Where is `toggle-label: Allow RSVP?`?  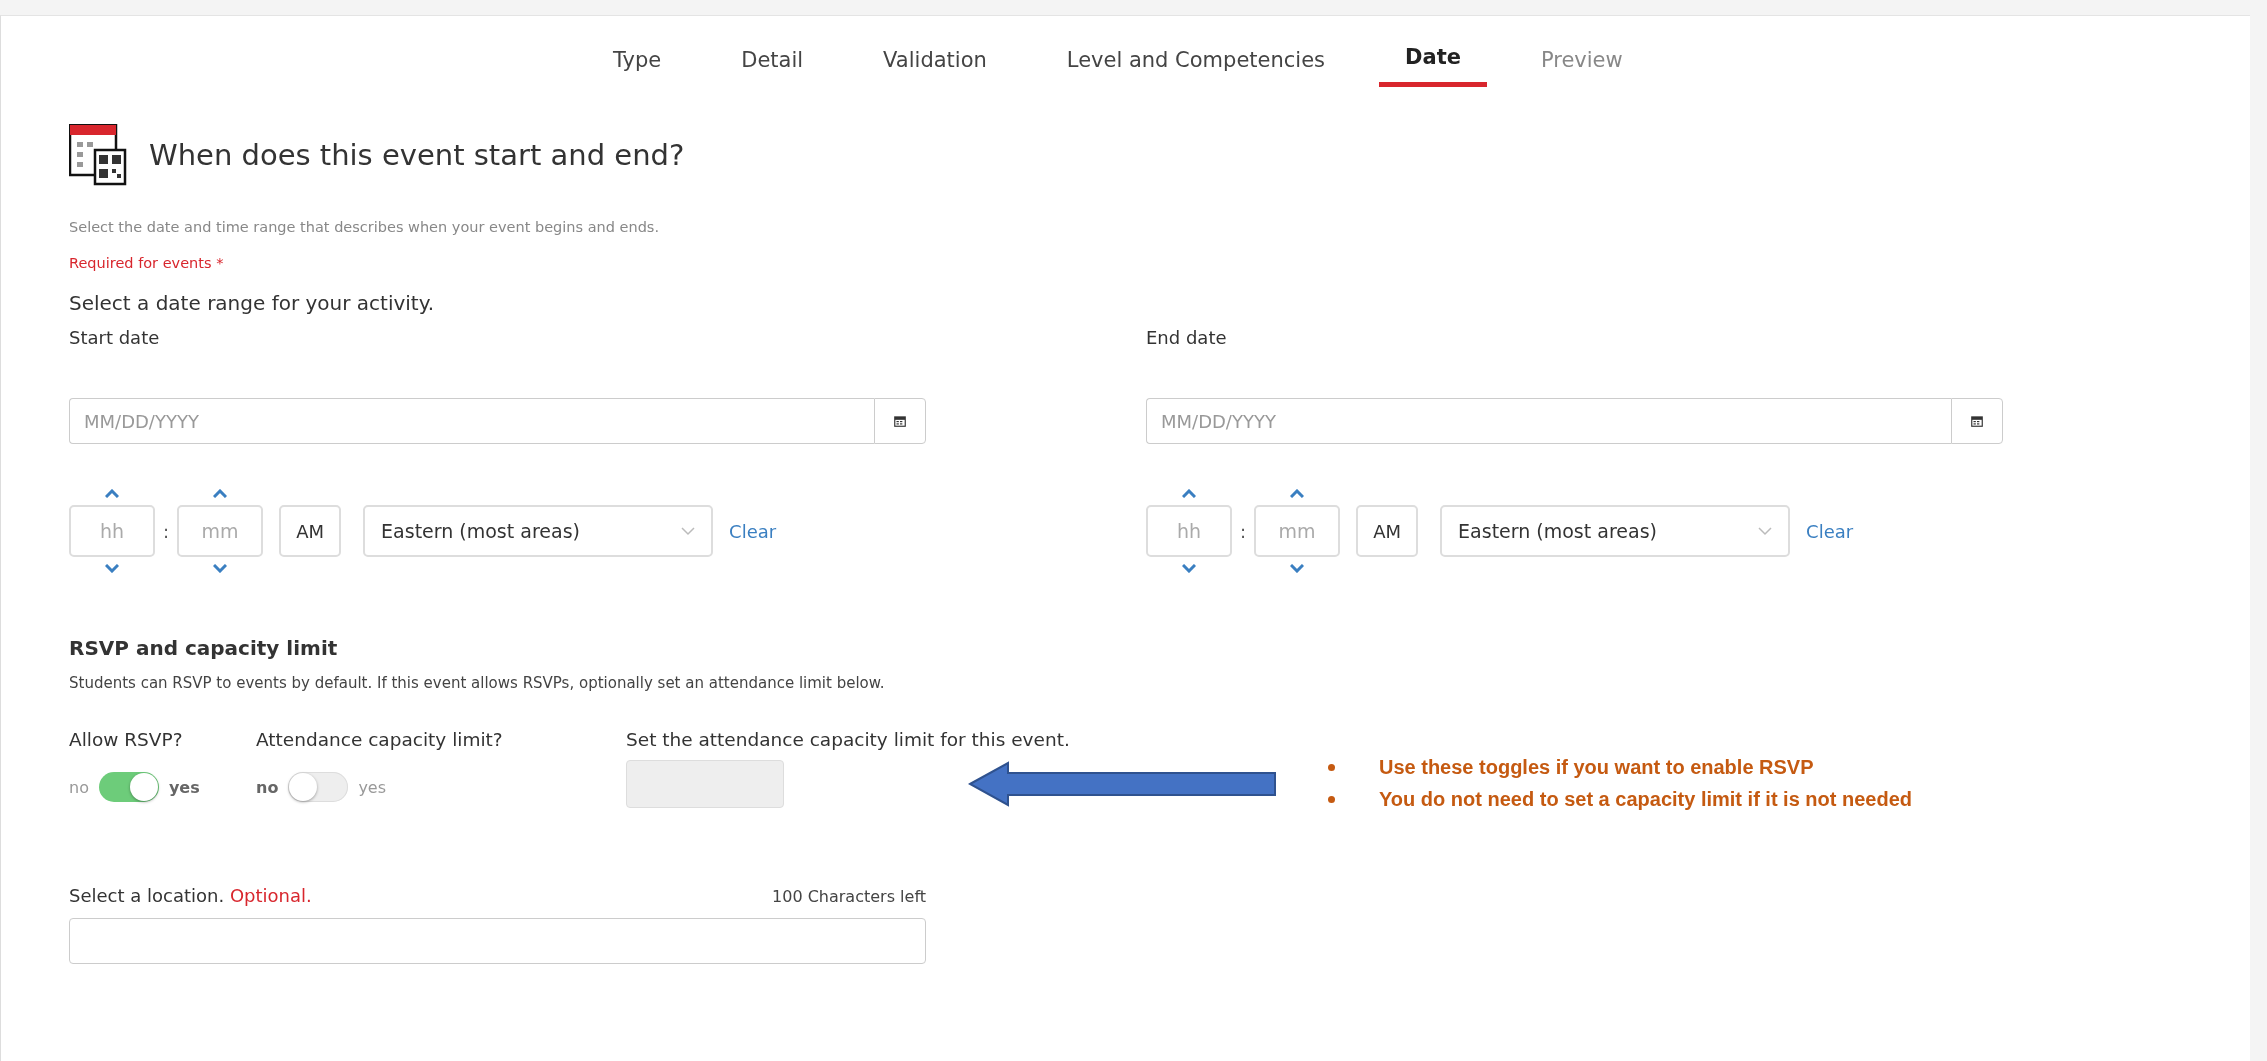 toggle-label: Allow RSVP? is located at coordinates (126, 739).